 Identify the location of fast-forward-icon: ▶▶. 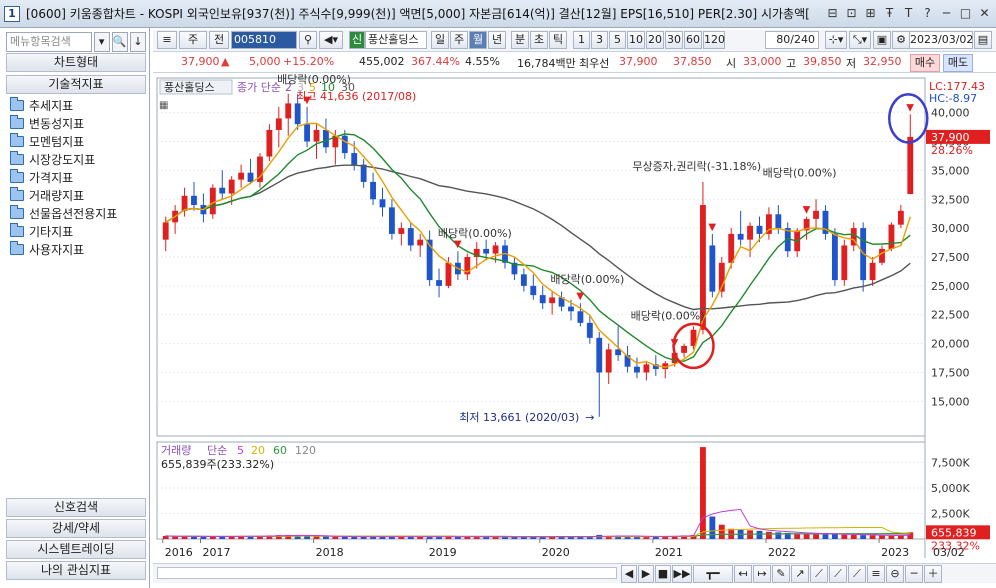
(682, 574).